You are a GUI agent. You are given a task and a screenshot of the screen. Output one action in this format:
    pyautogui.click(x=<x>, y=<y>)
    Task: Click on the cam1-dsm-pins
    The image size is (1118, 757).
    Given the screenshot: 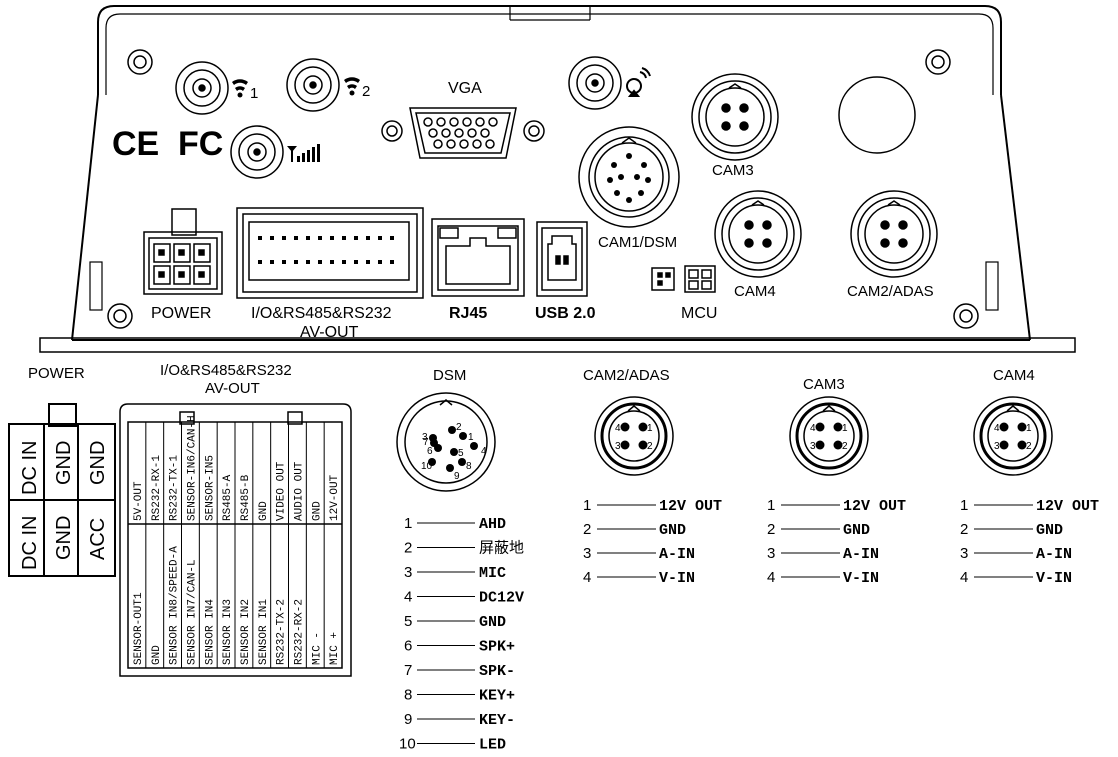 What is the action you would take?
    pyautogui.click(x=629, y=178)
    